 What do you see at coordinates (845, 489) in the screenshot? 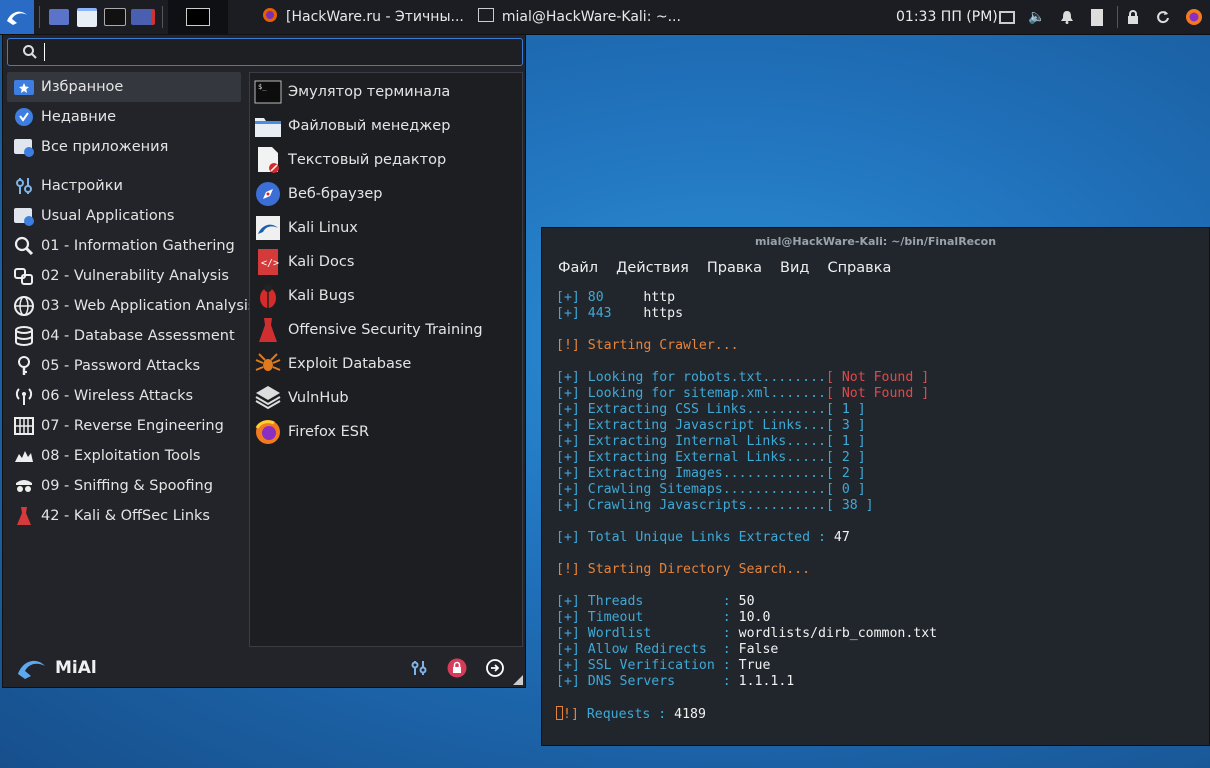
I see `terminal-text: [ 0 ]` at bounding box center [845, 489].